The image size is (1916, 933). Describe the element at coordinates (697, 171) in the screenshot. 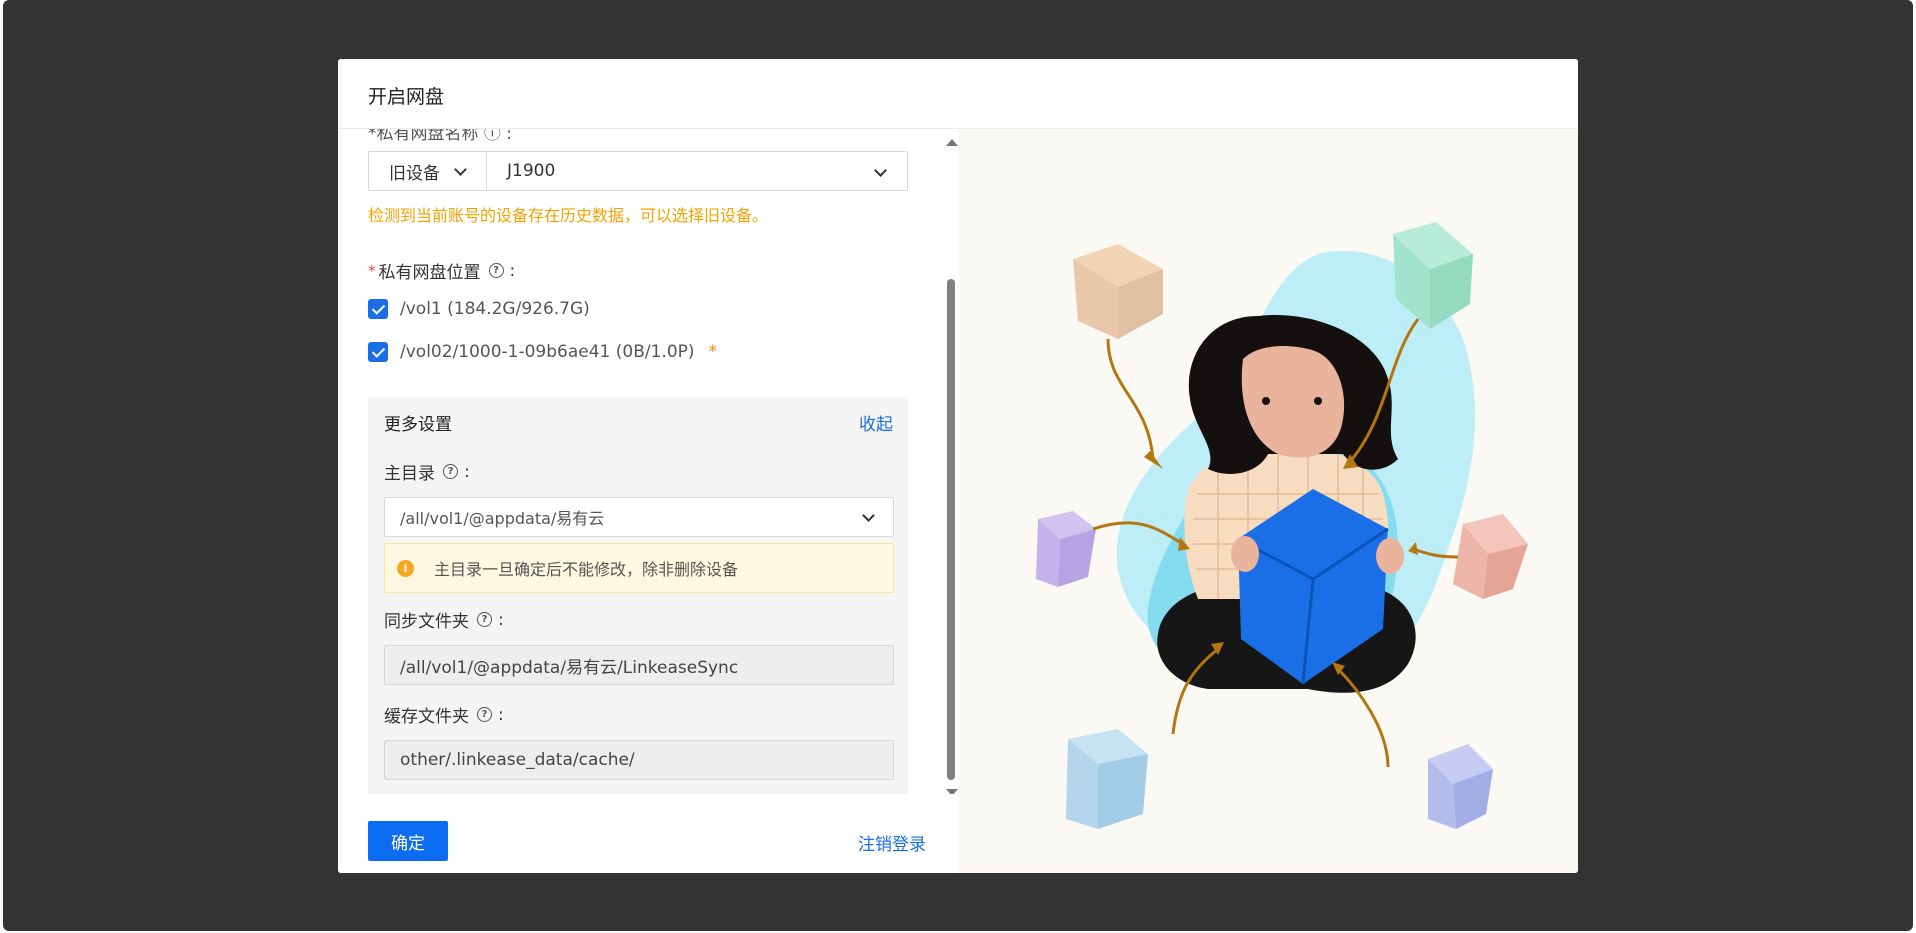

I see `device-name-dropdown: J1900` at that location.